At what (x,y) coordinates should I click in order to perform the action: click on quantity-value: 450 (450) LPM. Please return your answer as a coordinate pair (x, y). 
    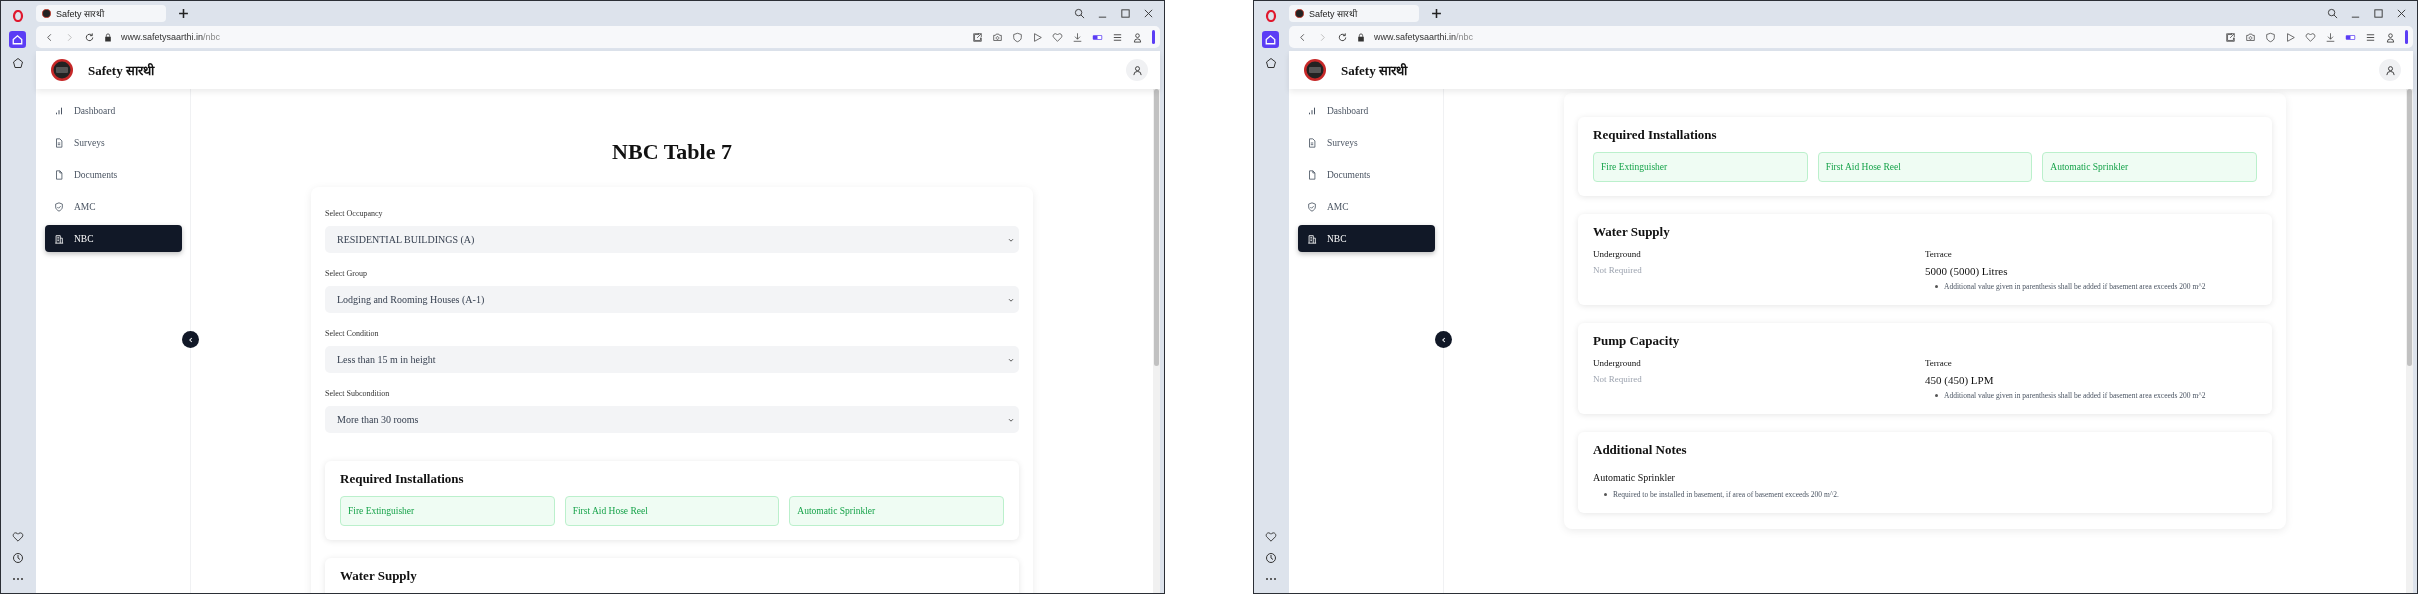
    Looking at the image, I should click on (1959, 380).